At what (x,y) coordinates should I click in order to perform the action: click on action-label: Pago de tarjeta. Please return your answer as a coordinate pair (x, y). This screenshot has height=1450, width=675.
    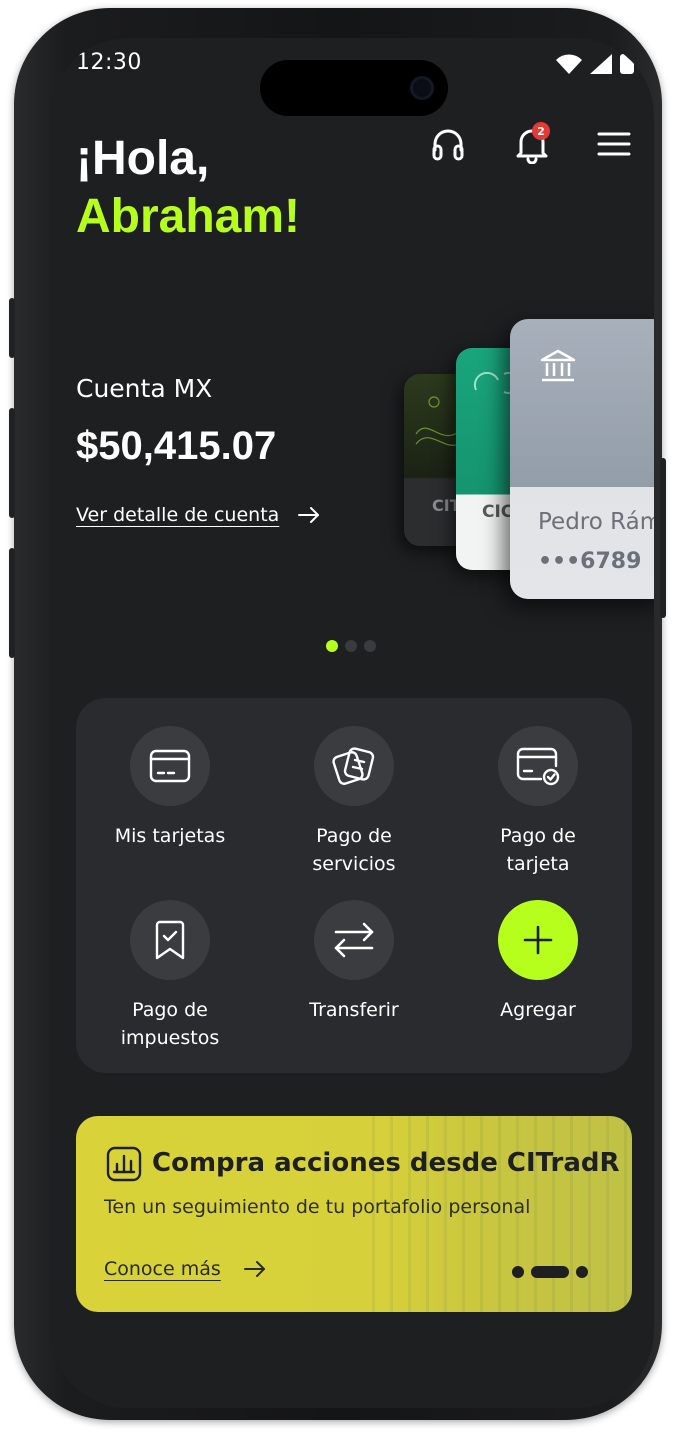
    Looking at the image, I should click on (538, 850).